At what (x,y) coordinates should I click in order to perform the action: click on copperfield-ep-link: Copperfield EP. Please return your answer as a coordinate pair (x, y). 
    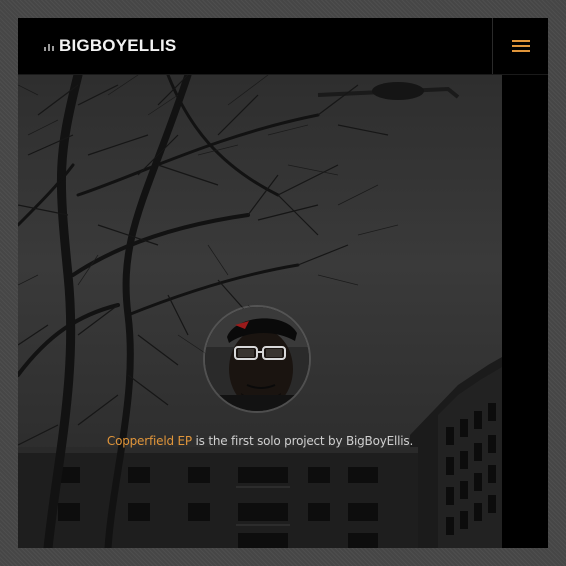
    Looking at the image, I should click on (149, 441).